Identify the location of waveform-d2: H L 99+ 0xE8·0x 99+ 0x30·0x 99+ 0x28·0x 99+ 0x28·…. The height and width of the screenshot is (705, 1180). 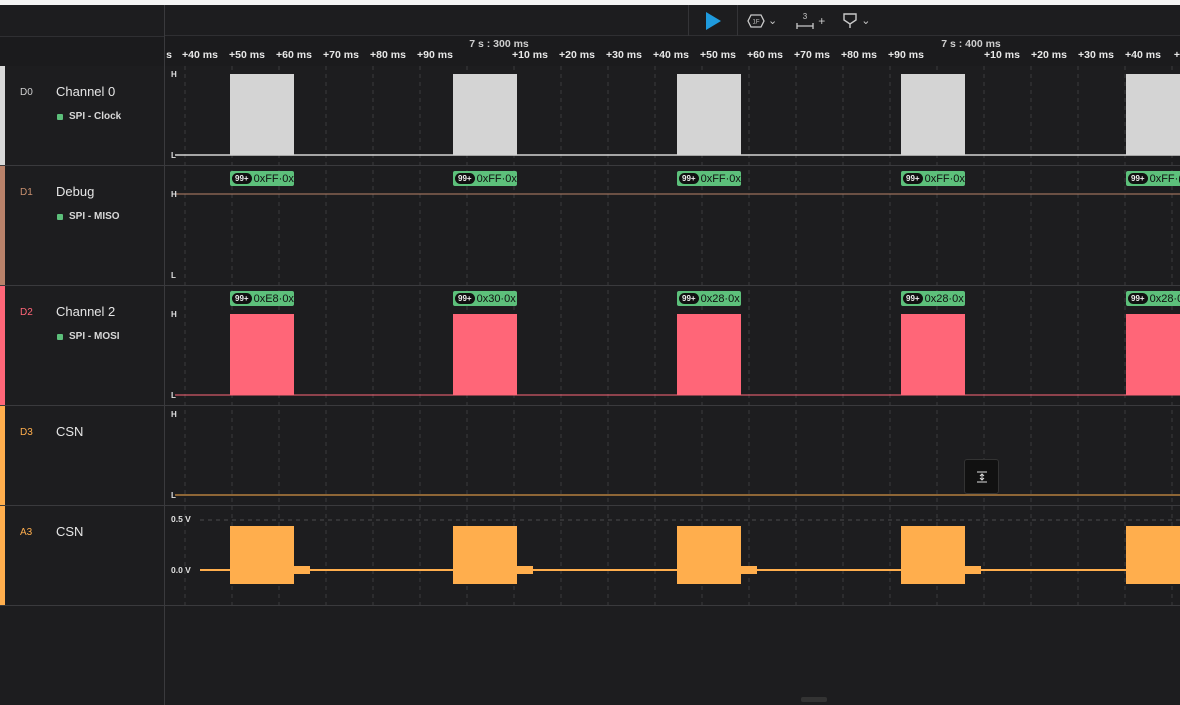
(672, 346).